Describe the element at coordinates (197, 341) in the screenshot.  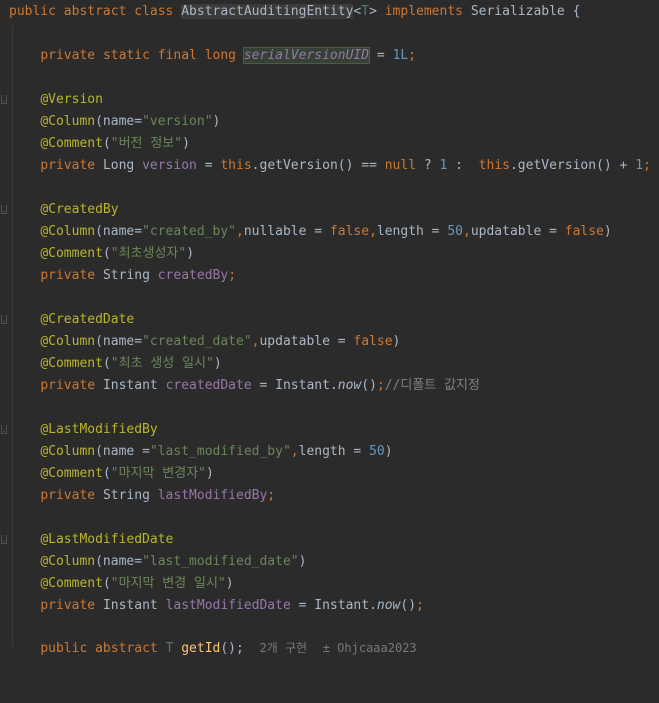
I see `string-literal: "created_date"` at that location.